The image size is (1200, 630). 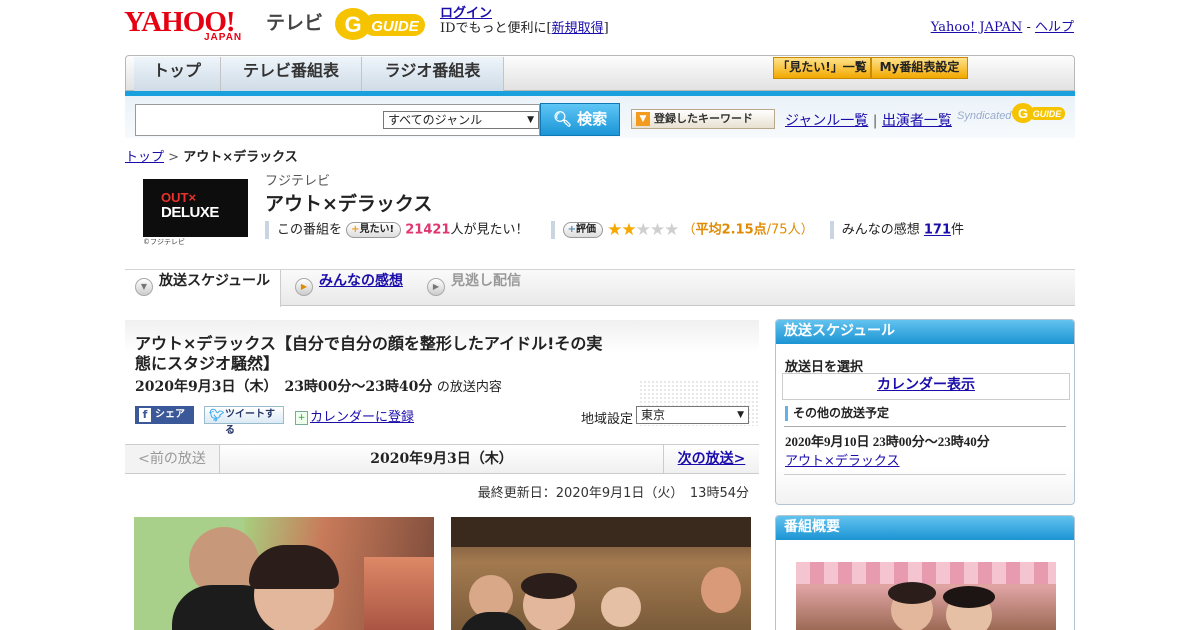 I want to click on nav-tab-tv-schedule: テレビ番組表, so click(x=291, y=74).